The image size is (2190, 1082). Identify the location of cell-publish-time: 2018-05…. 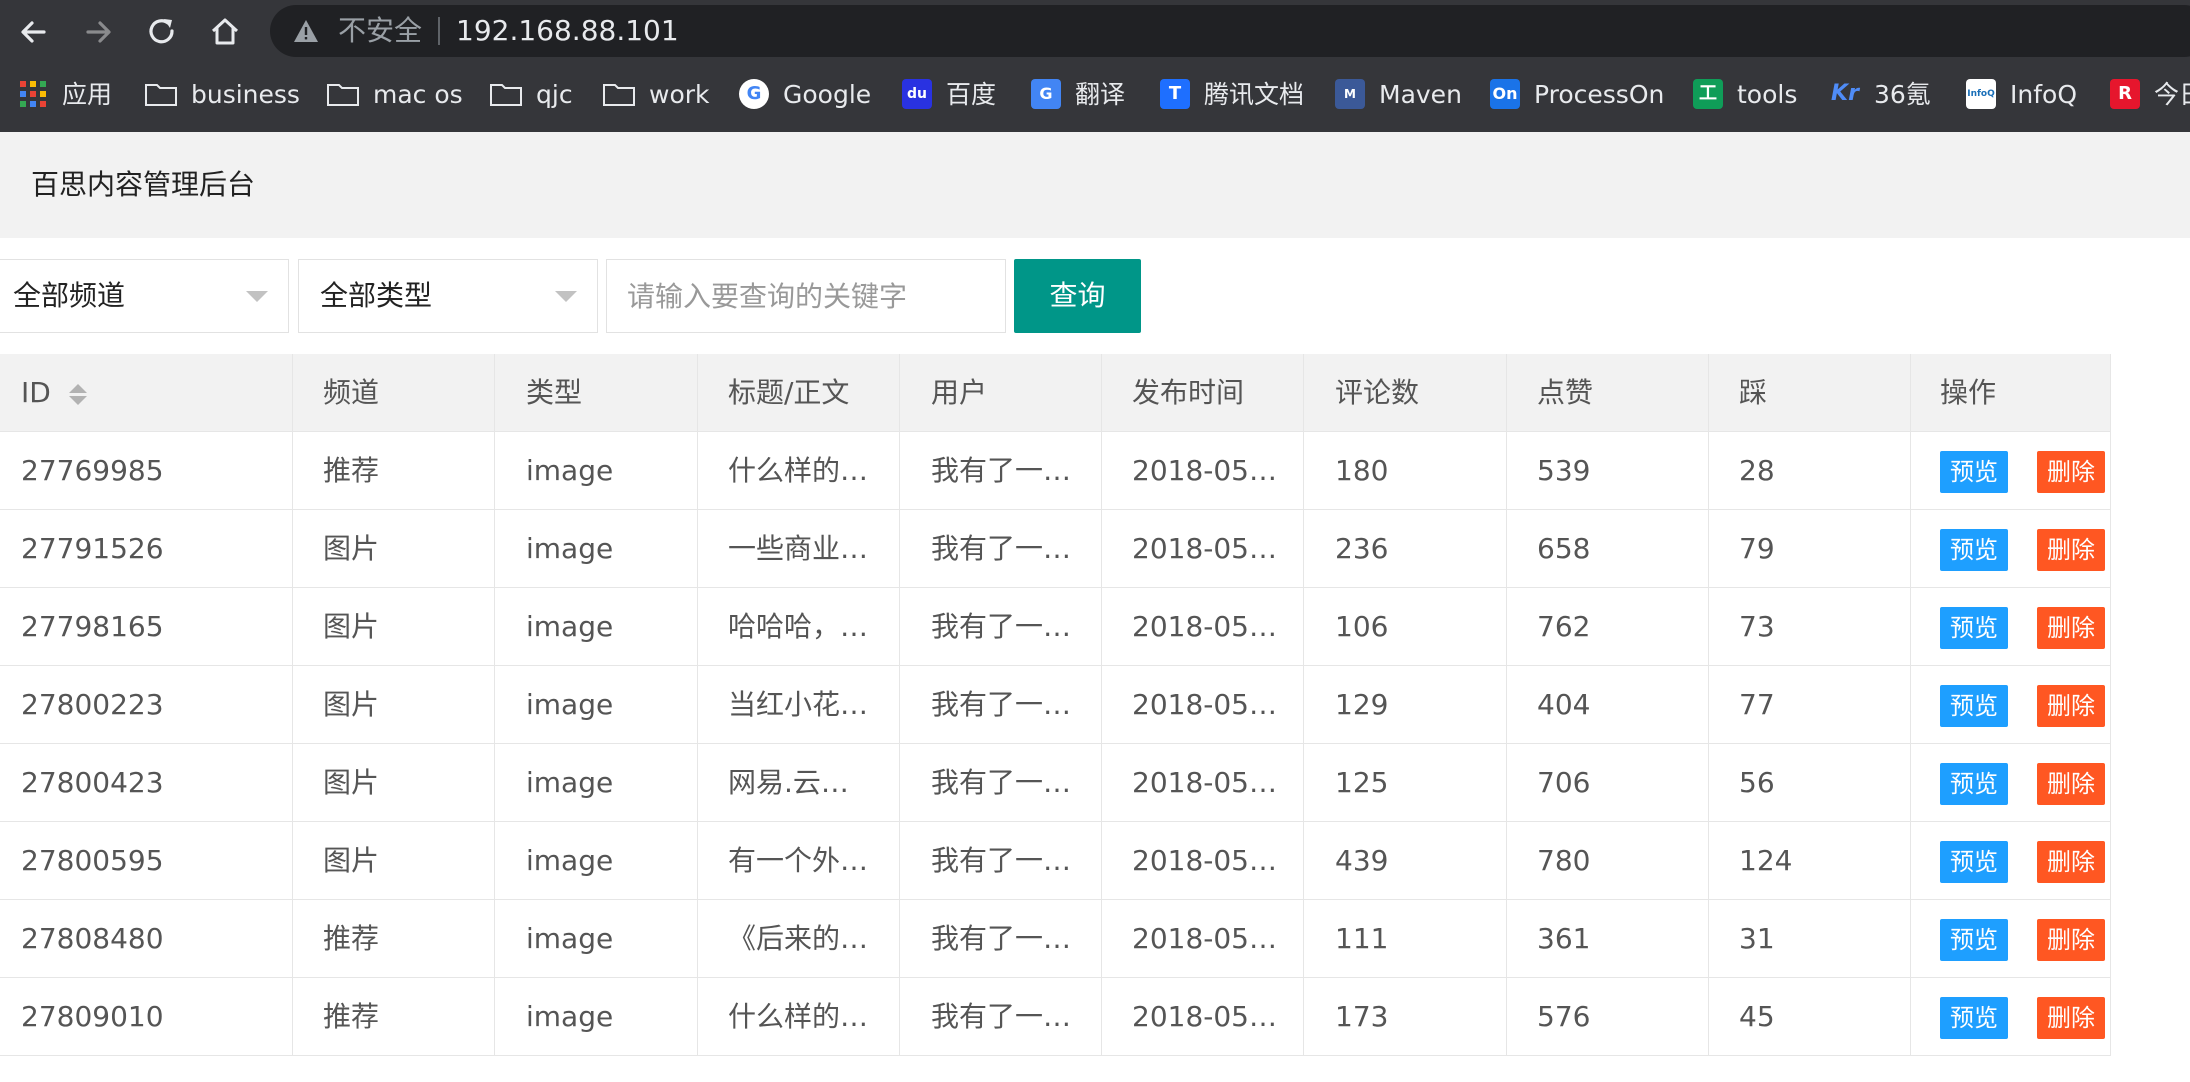
(1203, 548).